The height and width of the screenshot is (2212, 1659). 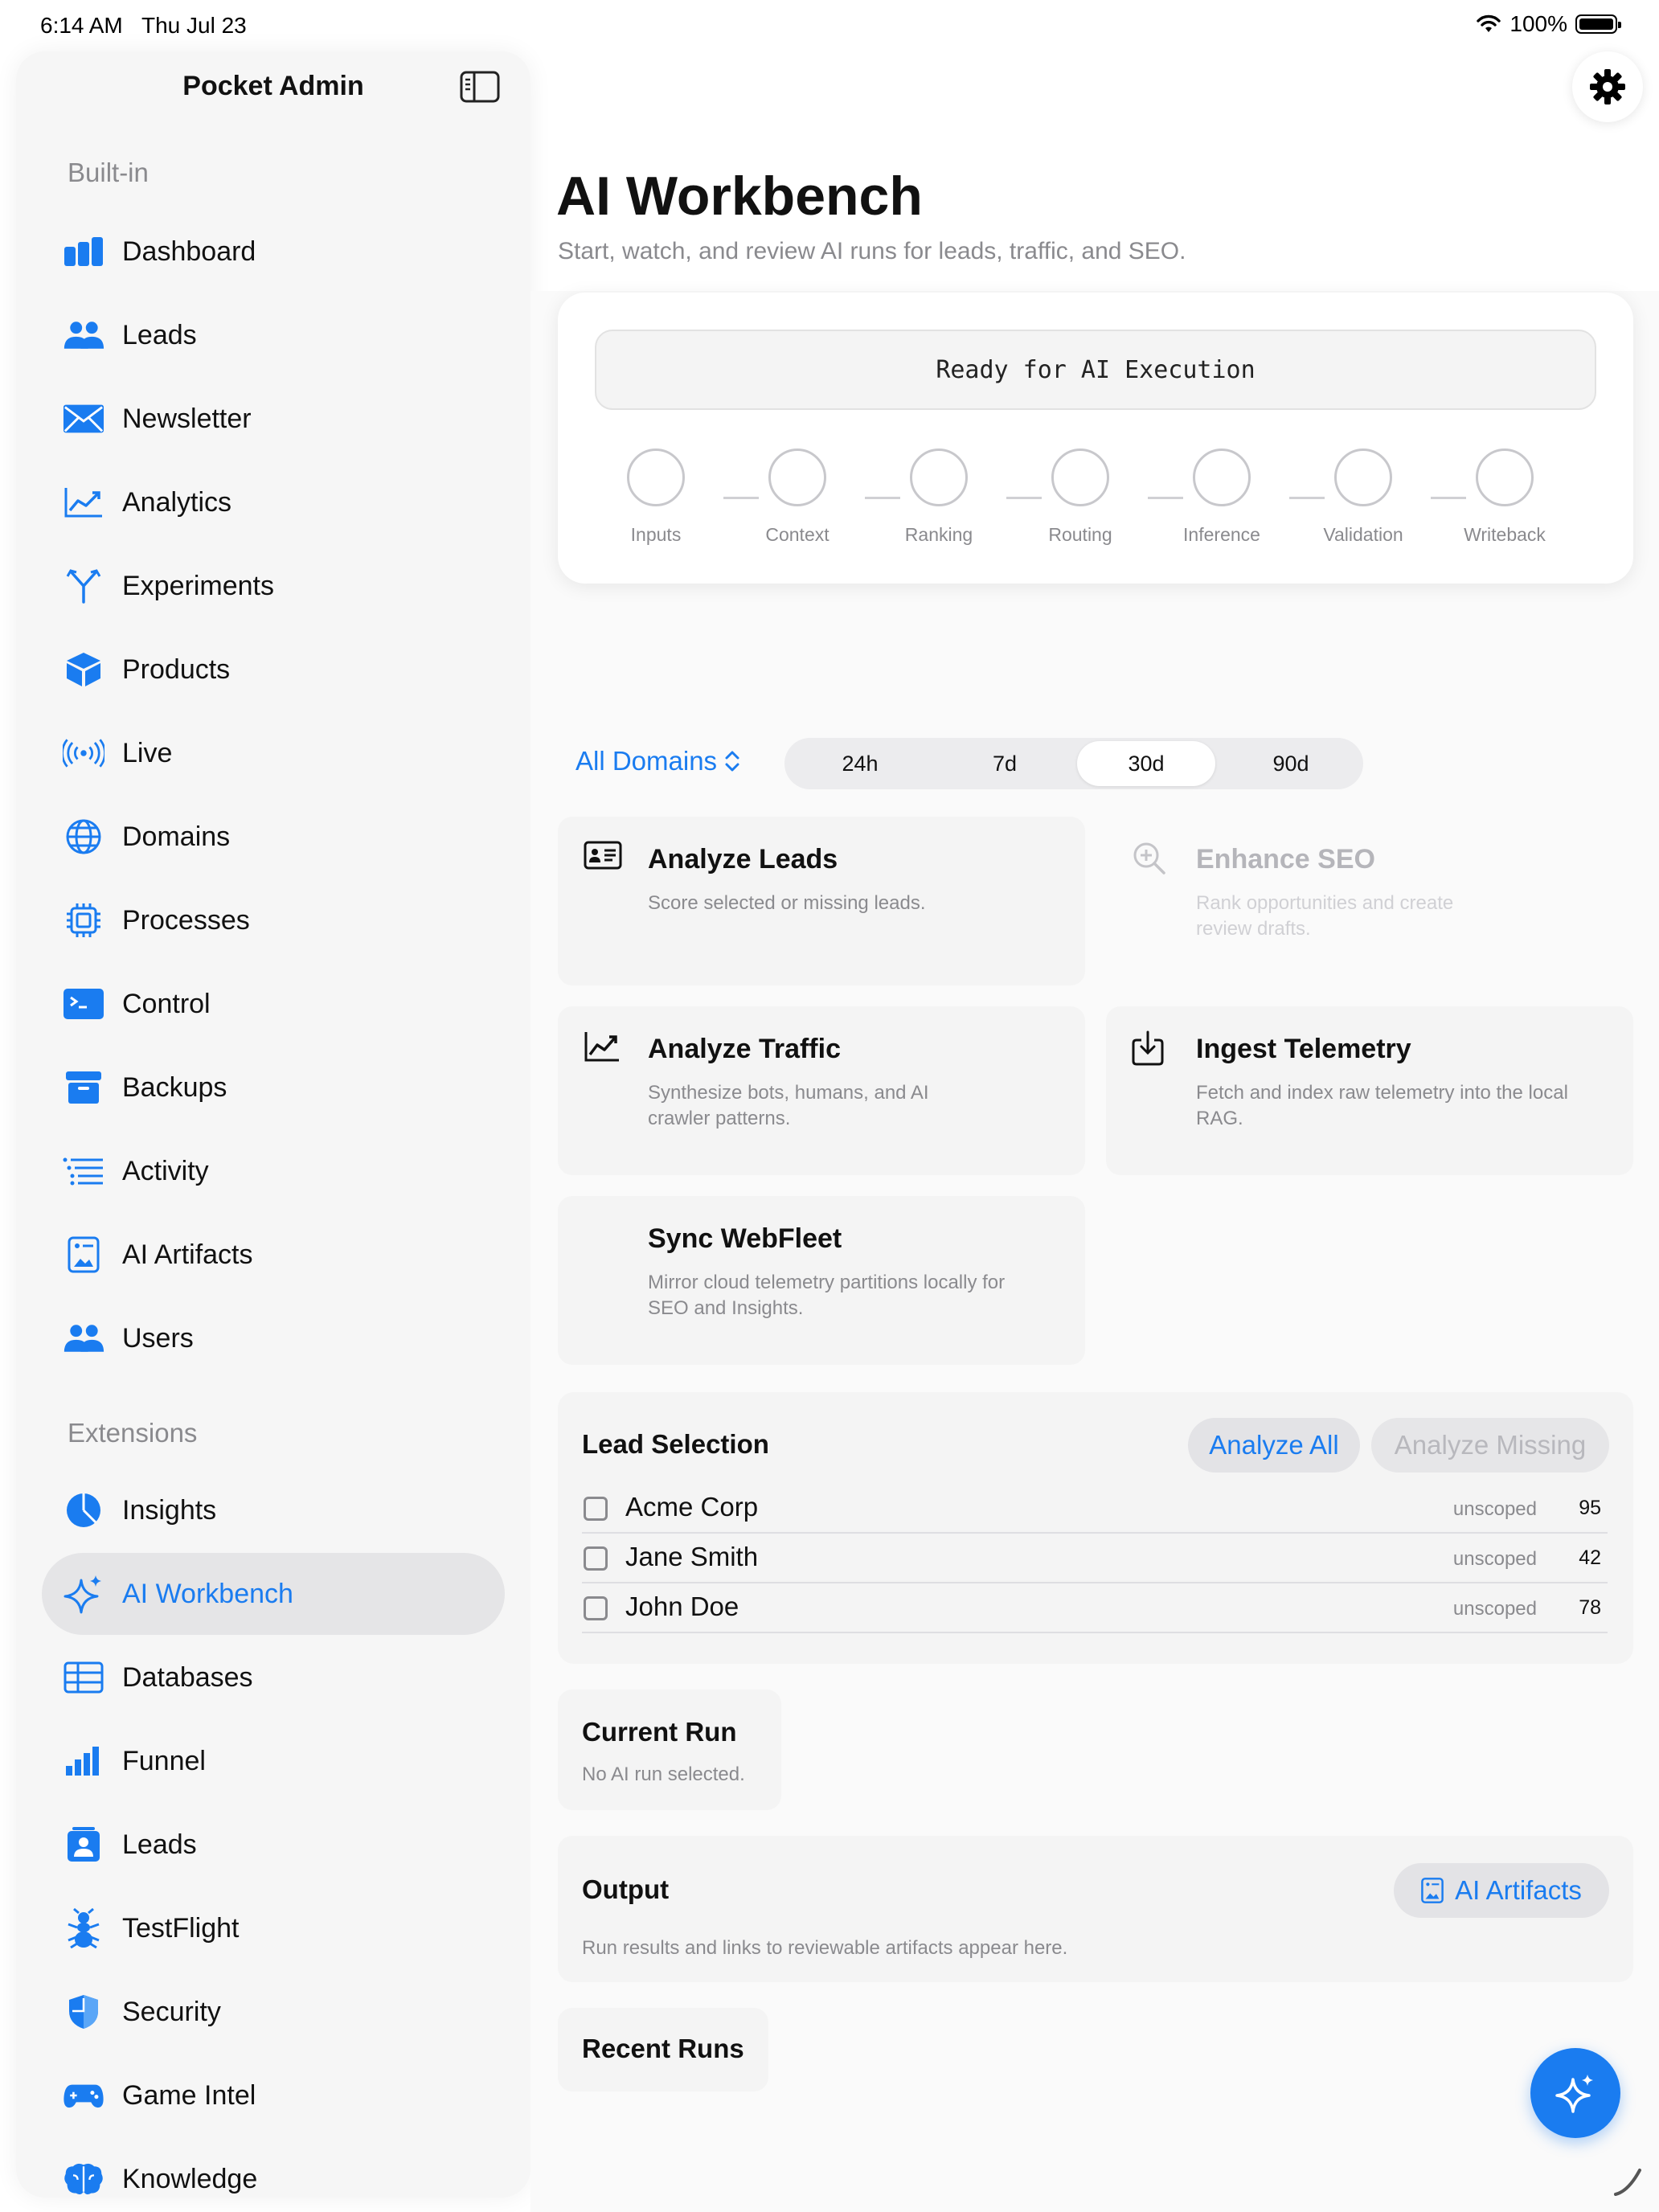 I want to click on sidebar-item-label: Backups, so click(x=174, y=1087).